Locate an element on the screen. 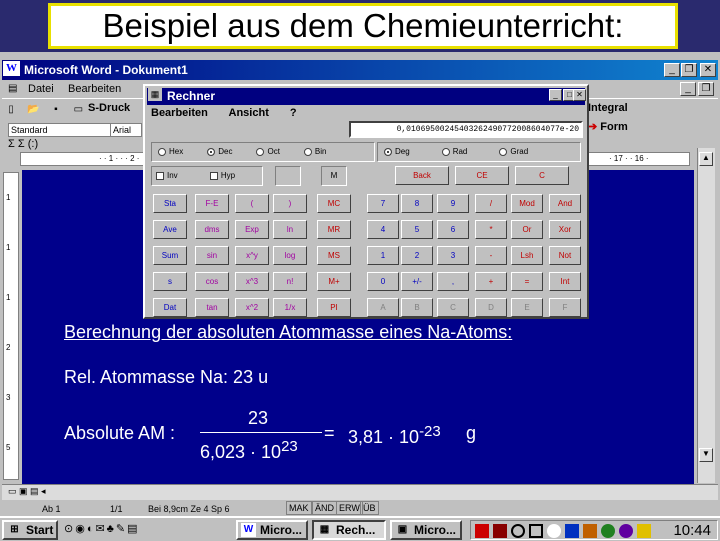 The width and height of the screenshot is (720, 541). radio-oct: Oct is located at coordinates (265, 151).